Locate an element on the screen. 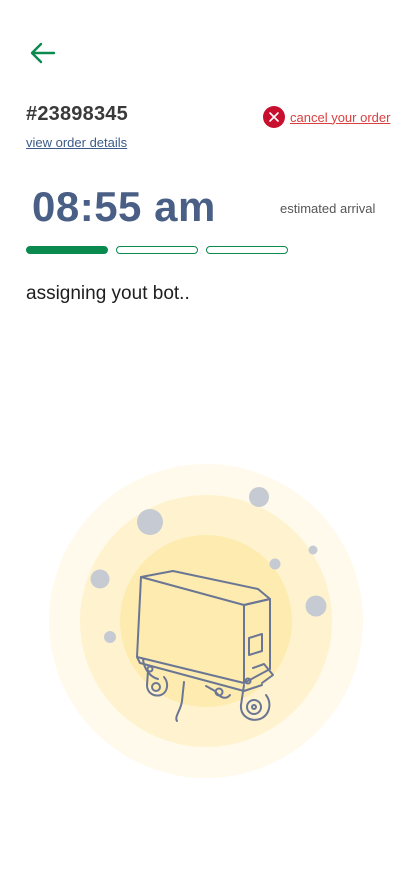 Image resolution: width=412 pixels, height=870 pixels. cancel-order-label: cancel your order is located at coordinates (340, 117).